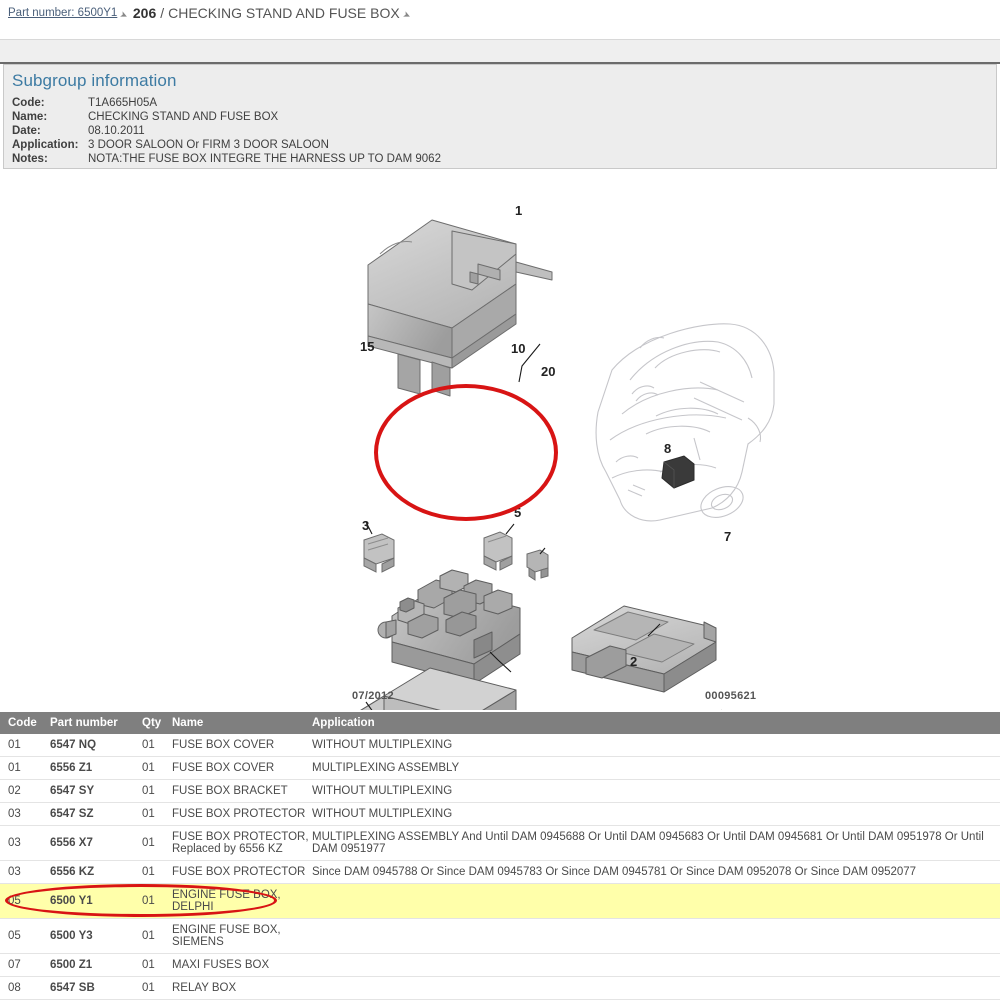 Image resolution: width=1000 pixels, height=1000 pixels. What do you see at coordinates (226, 104) in the screenshot?
I see `subgroup-info-row: Code: T1A665H05A` at bounding box center [226, 104].